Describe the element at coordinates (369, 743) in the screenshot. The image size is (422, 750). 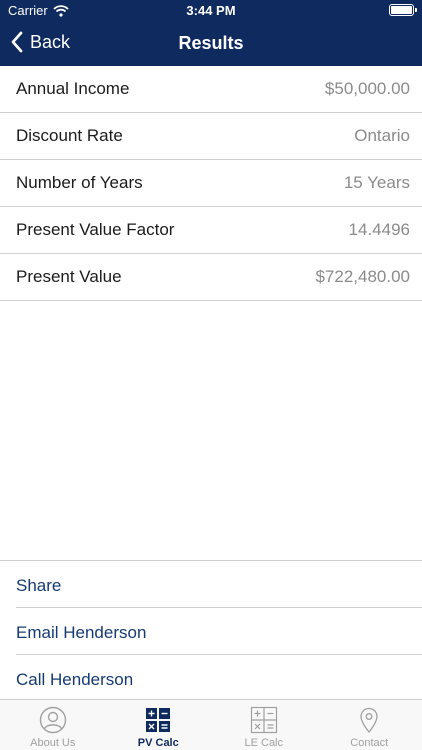
I see `tab-label: Contact` at that location.